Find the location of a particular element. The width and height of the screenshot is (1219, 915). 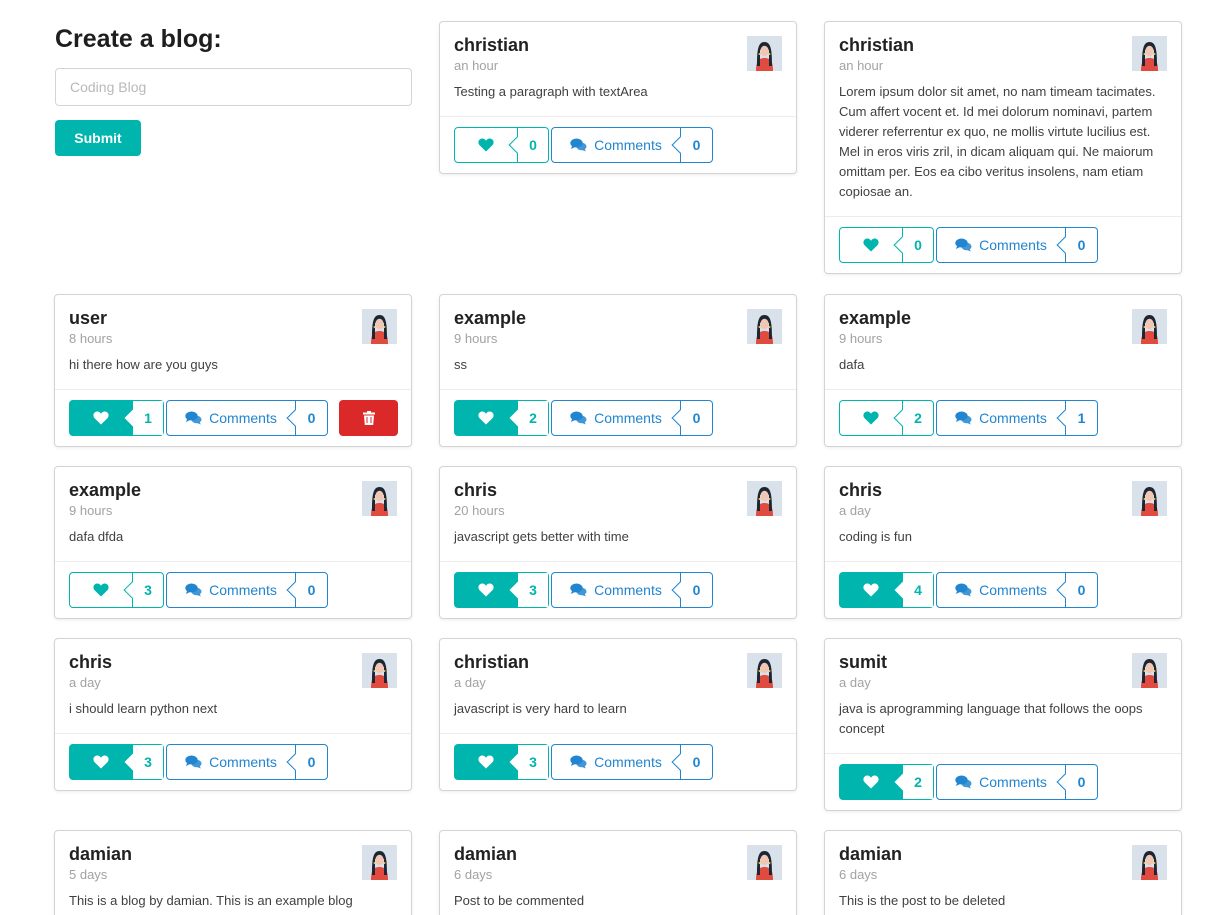

post-time: a day is located at coordinates (855, 682).